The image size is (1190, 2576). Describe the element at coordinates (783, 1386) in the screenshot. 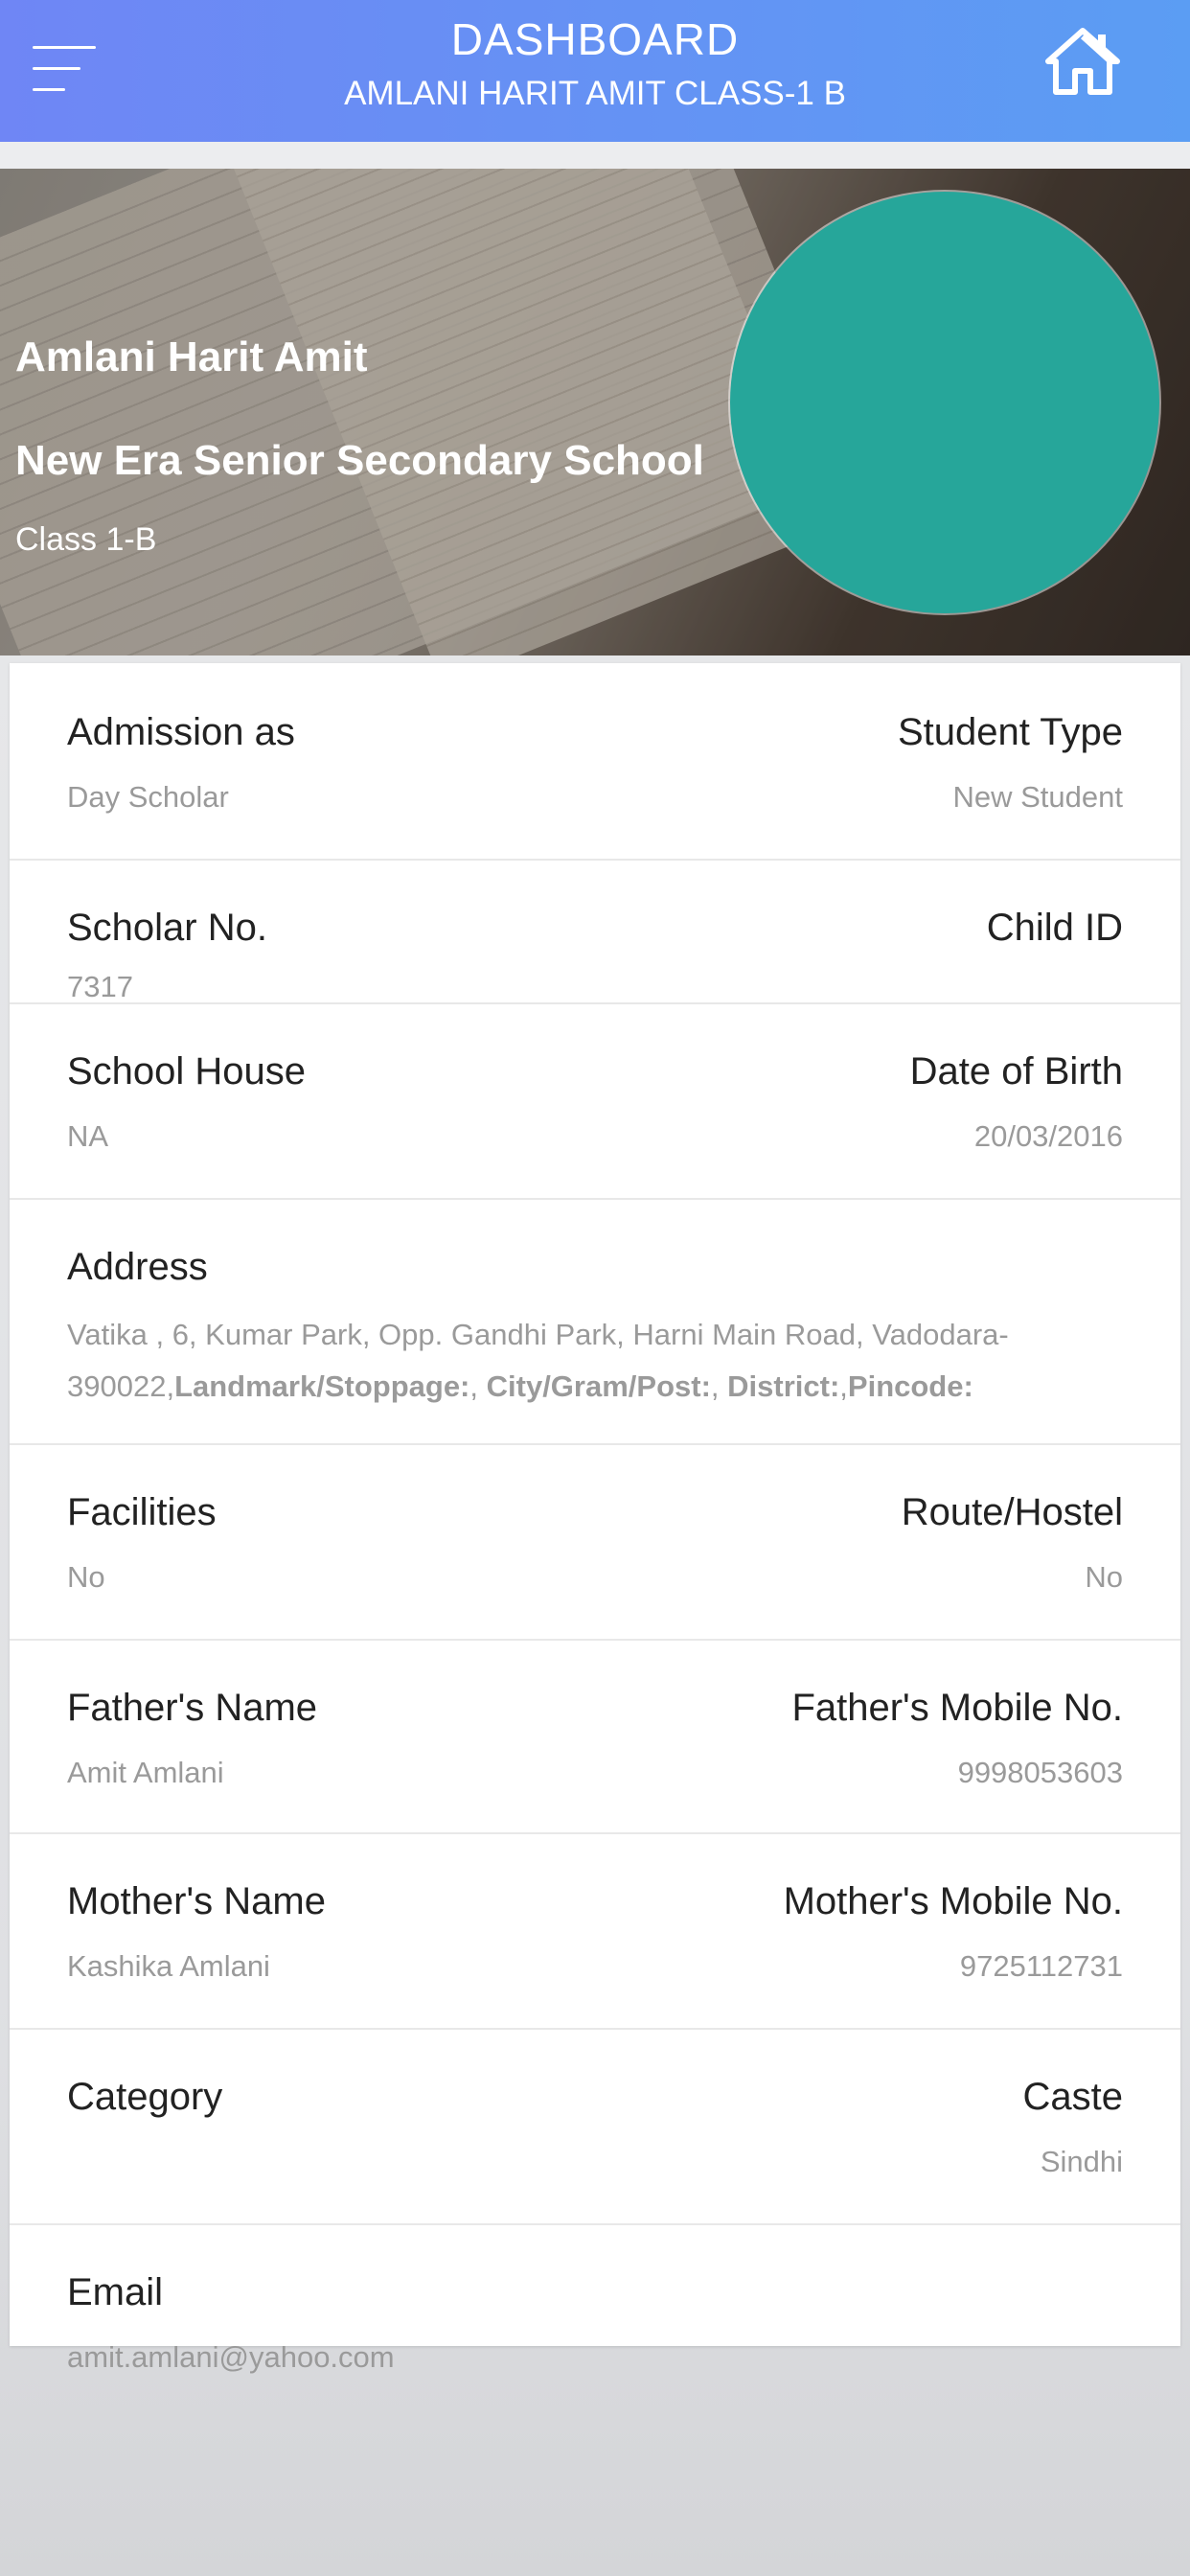

I see `address-district: District:` at that location.